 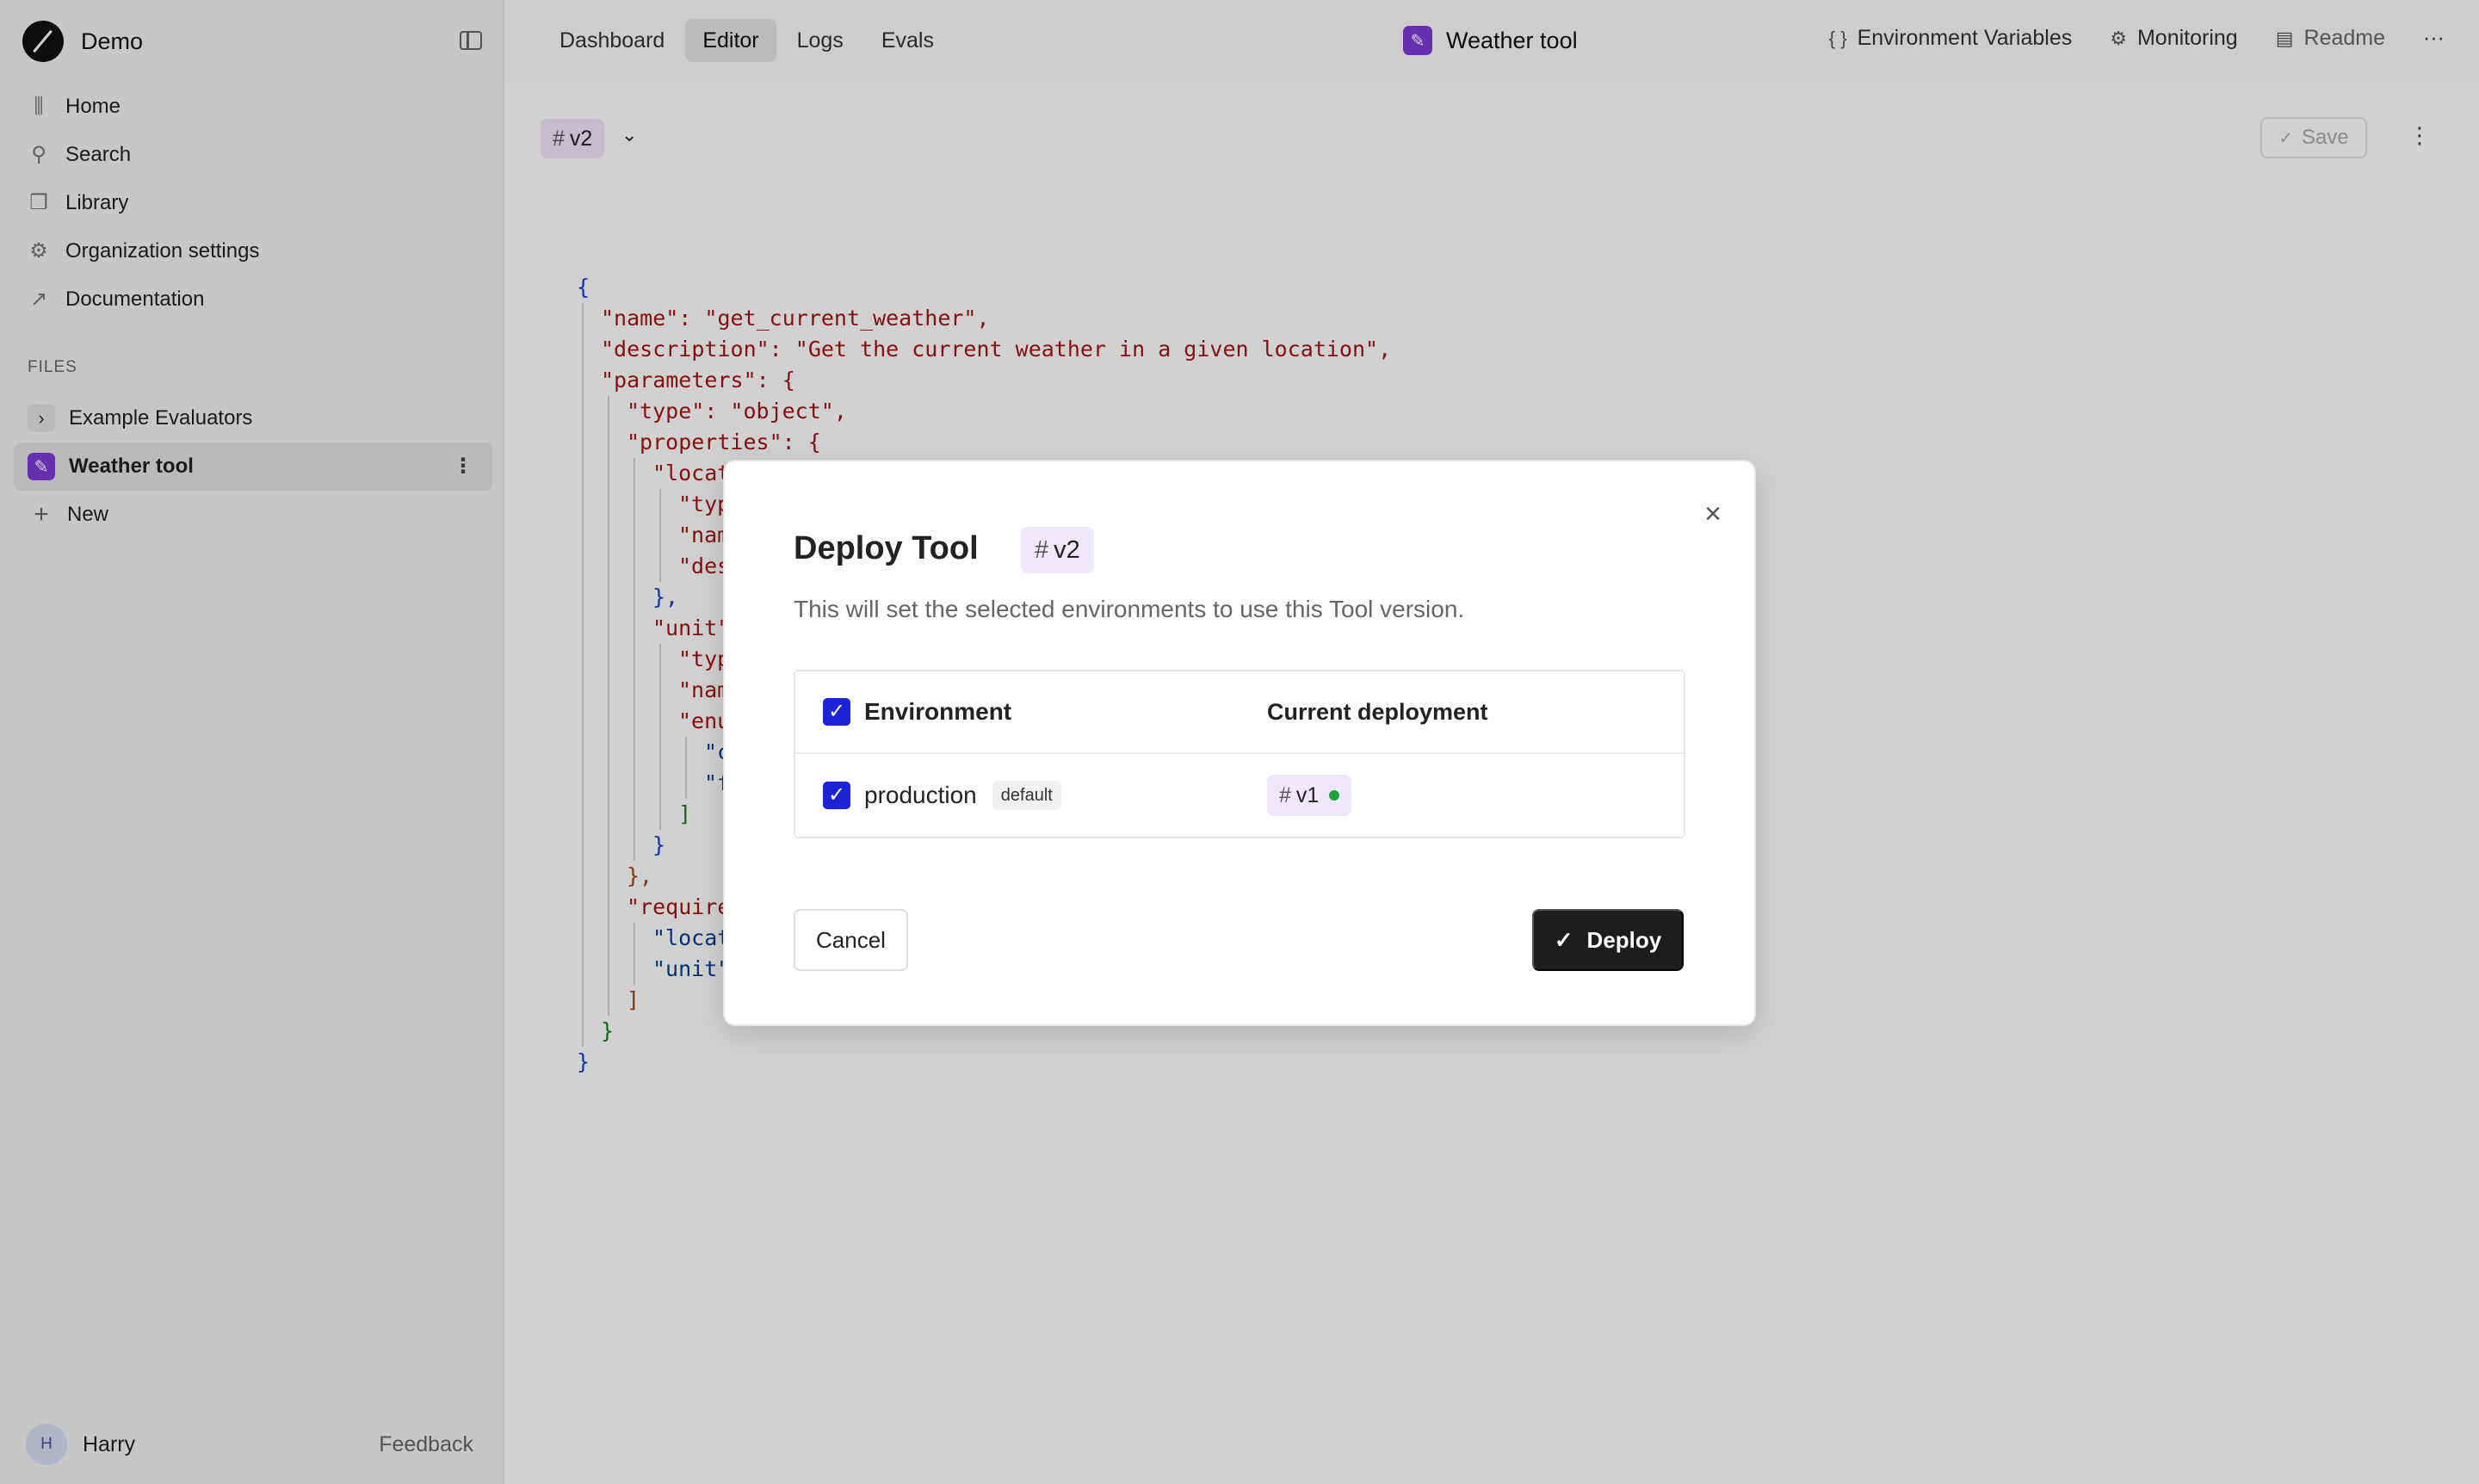 I want to click on dialog-version-chip: # v2, so click(x=1057, y=550).